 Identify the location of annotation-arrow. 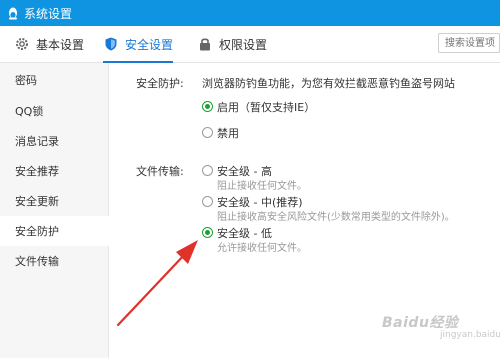
(157, 283).